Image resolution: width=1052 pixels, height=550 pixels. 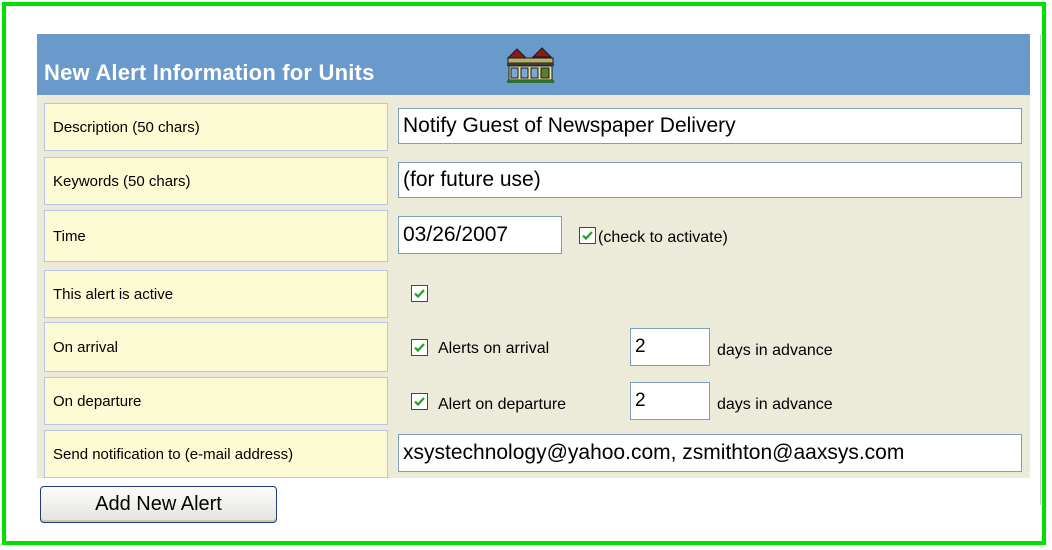 I want to click on description-input: Notify Guest of Newspaper Delivery, so click(x=710, y=126).